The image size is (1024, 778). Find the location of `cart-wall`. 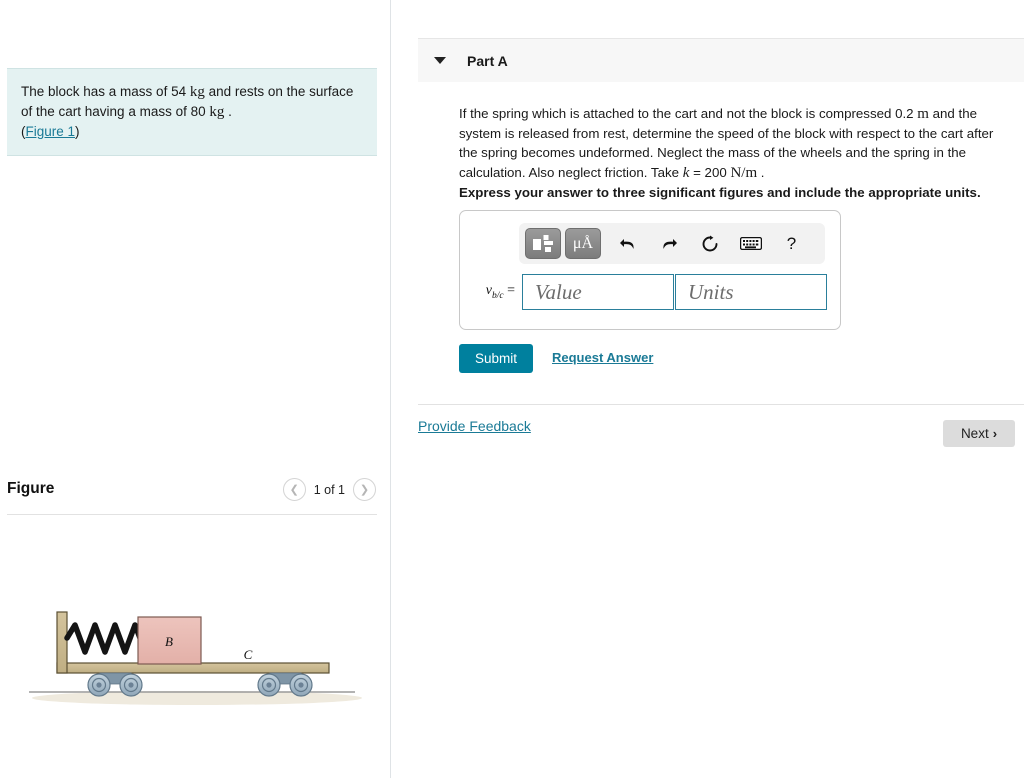

cart-wall is located at coordinates (62, 642).